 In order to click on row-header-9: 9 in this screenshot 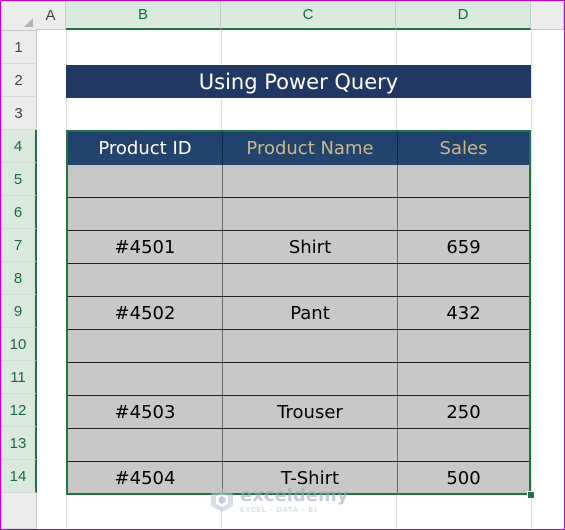, I will do `click(19, 311)`.